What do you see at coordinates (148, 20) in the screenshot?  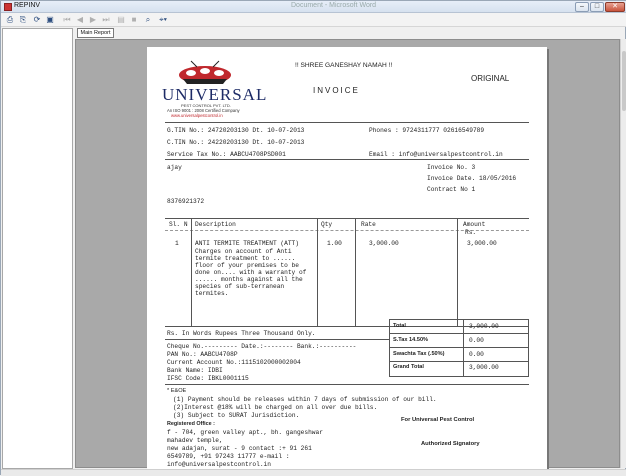 I see `search-icon: ⌕` at bounding box center [148, 20].